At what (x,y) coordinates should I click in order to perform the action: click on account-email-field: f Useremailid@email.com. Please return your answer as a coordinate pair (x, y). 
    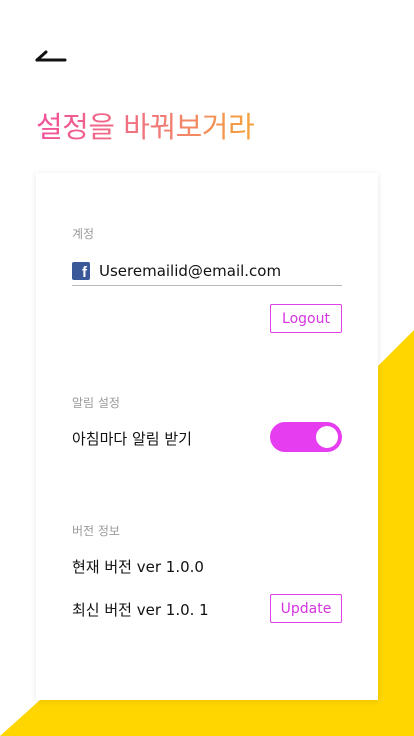
    Looking at the image, I should click on (207, 271).